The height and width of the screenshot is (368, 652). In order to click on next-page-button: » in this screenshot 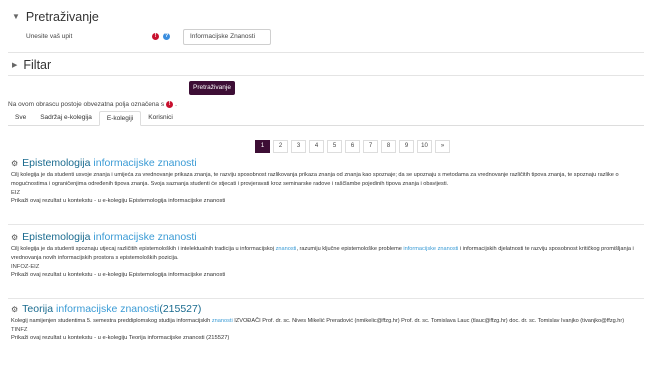, I will do `click(442, 146)`.